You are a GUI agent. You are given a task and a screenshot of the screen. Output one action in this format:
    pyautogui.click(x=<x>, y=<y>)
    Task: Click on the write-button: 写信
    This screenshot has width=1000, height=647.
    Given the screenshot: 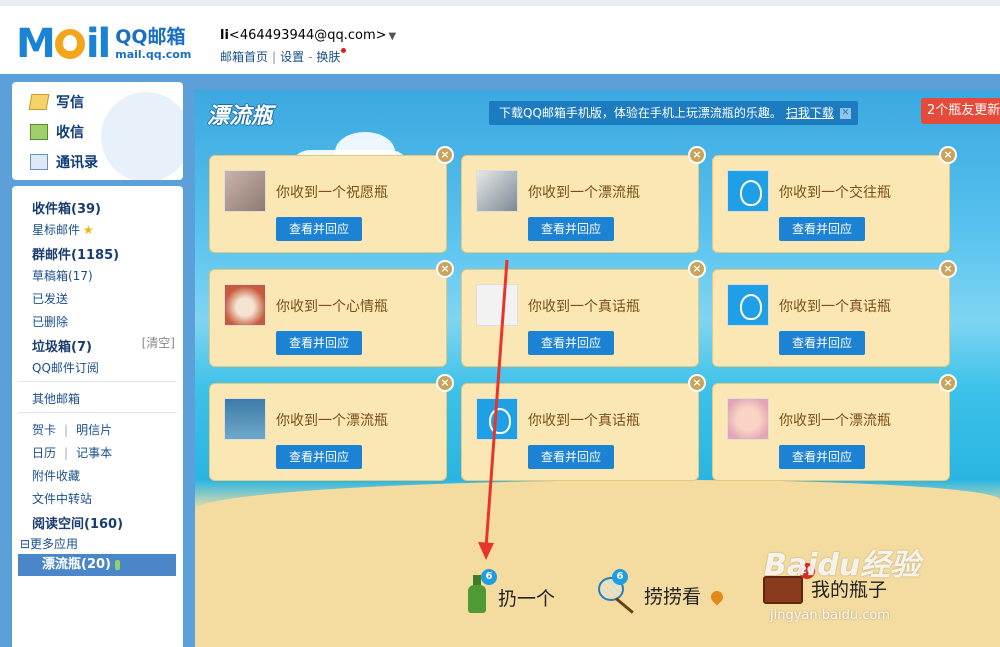 What is the action you would take?
    pyautogui.click(x=56, y=102)
    